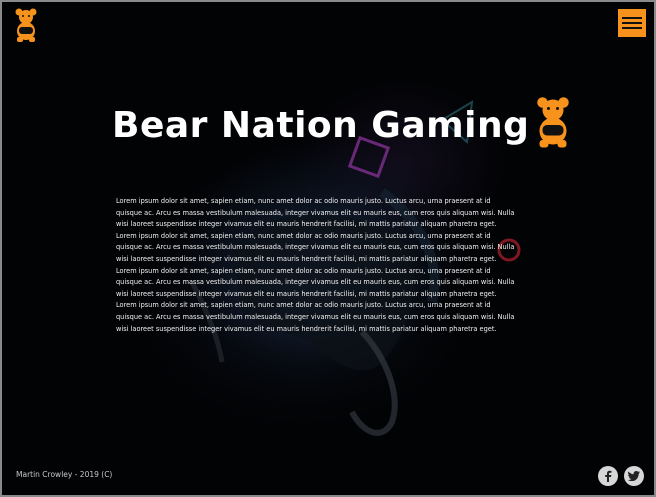 This screenshot has height=497, width=656. I want to click on bear-gamepad-icon, so click(553, 122).